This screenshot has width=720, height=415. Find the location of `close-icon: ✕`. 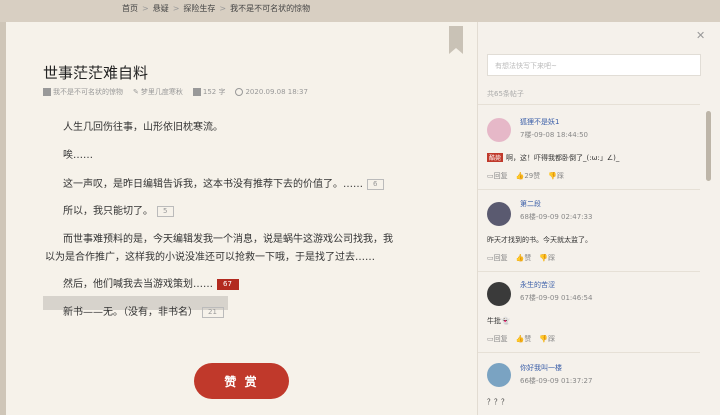

close-icon: ✕ is located at coordinates (700, 35).